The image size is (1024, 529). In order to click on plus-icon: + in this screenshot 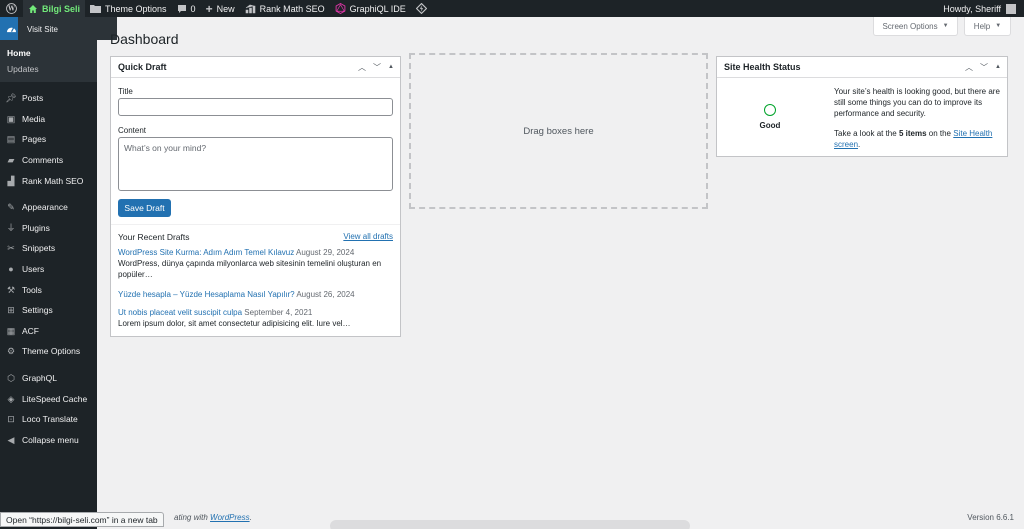, I will do `click(209, 8)`.